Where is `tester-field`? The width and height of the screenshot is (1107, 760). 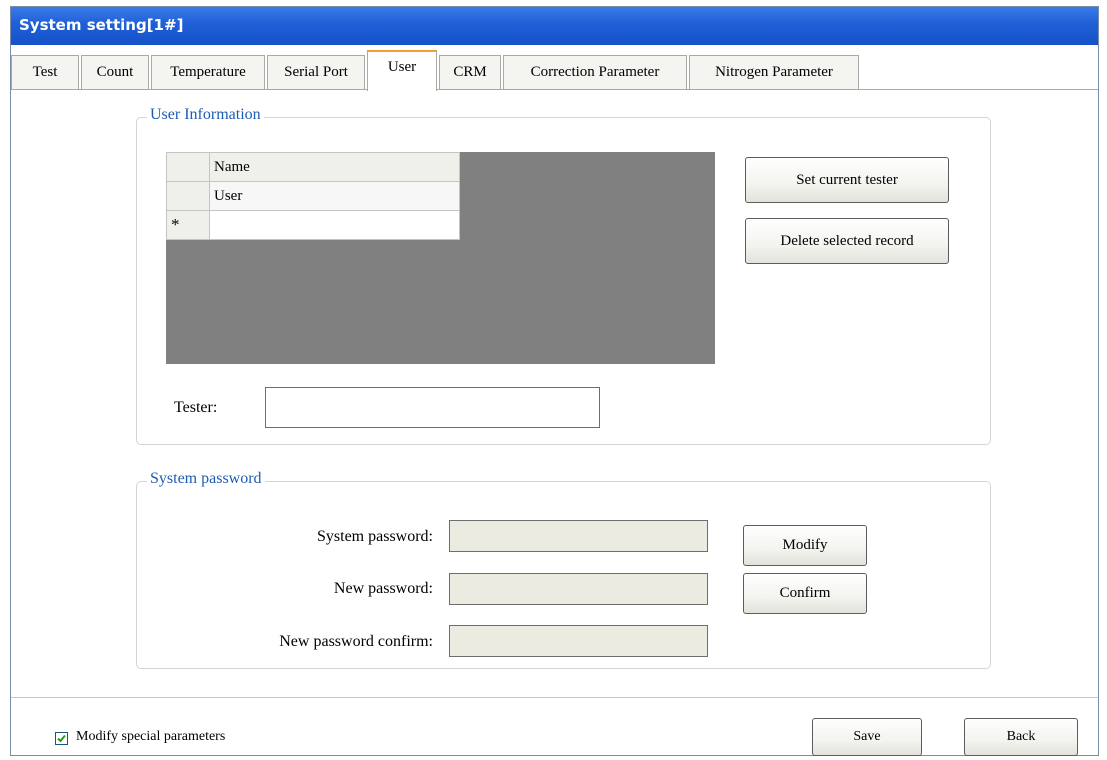
tester-field is located at coordinates (432, 407).